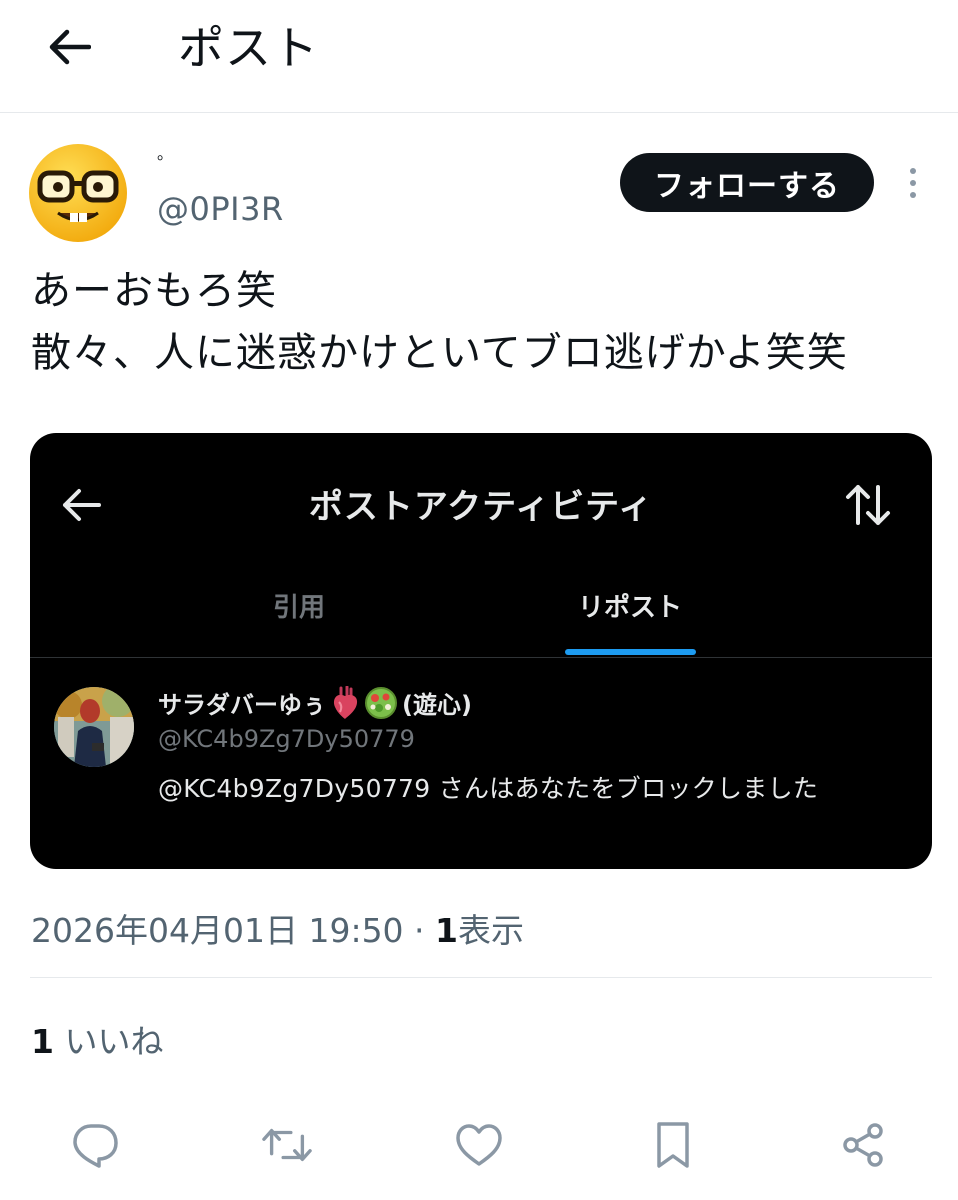  I want to click on reposter-name-suffix: (遊心), so click(437, 705).